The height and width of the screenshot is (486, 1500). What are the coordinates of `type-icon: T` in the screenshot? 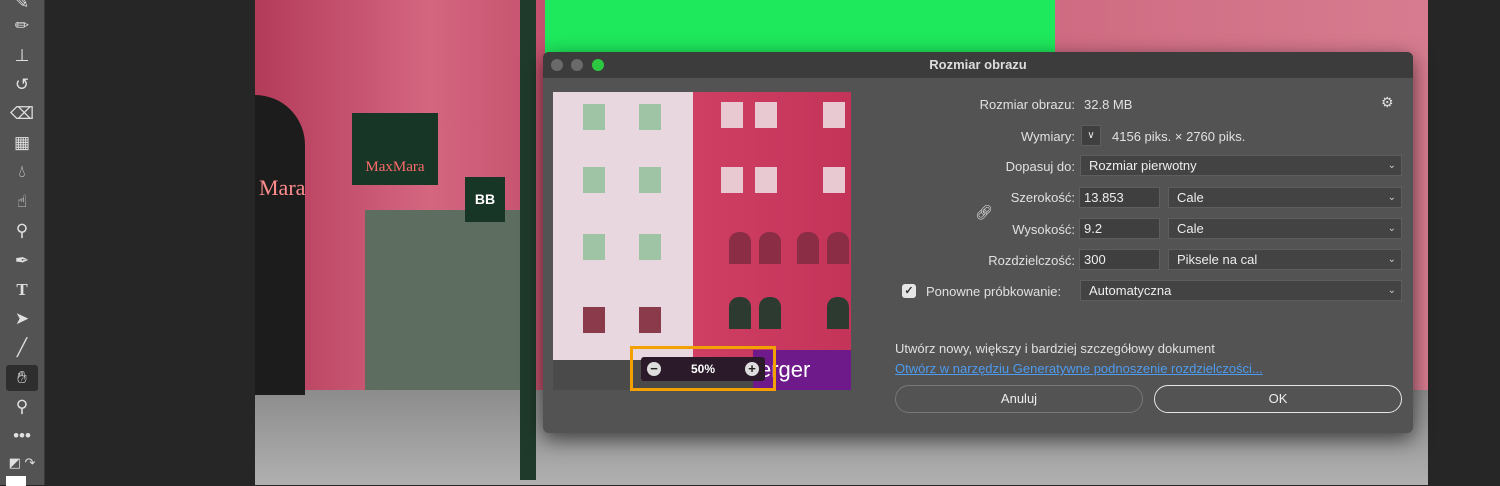 It's located at (22, 290).